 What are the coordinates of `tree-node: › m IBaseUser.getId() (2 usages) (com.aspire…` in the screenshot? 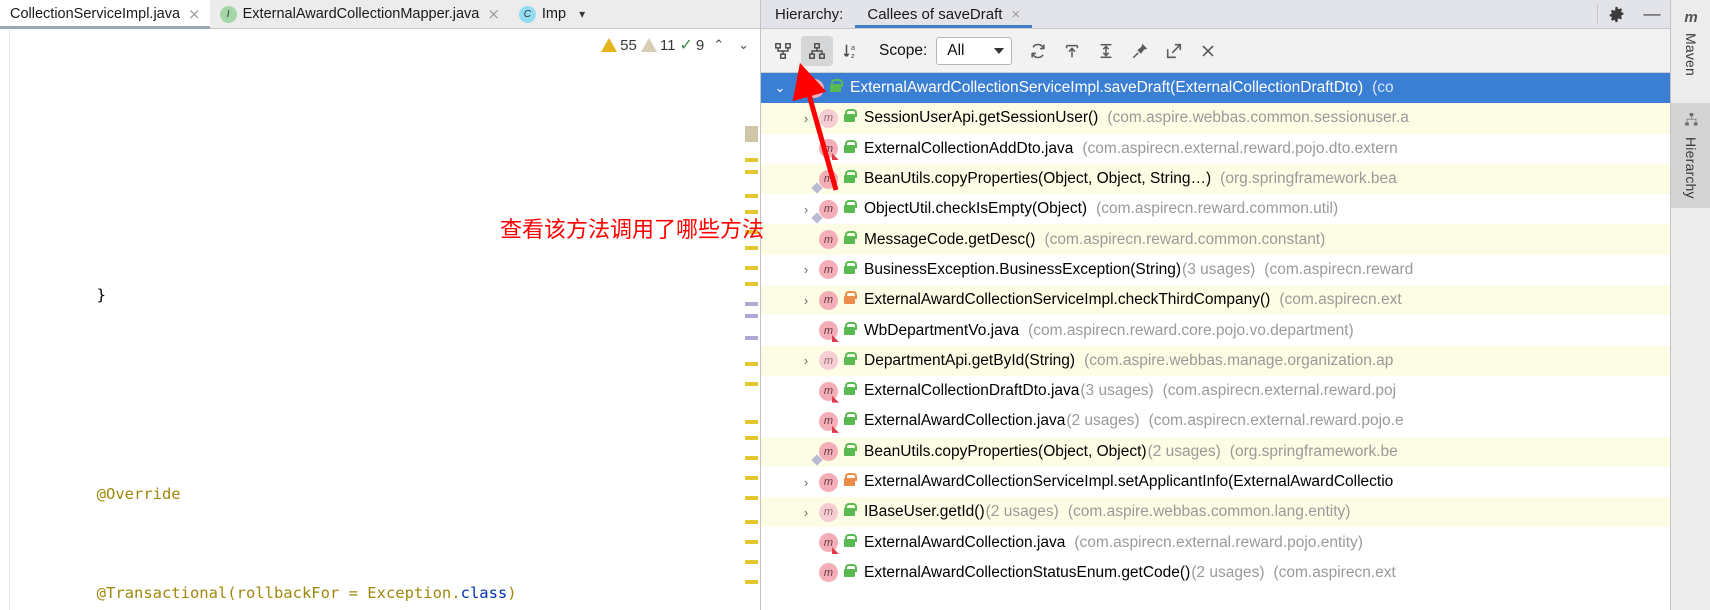 It's located at (1215, 512).